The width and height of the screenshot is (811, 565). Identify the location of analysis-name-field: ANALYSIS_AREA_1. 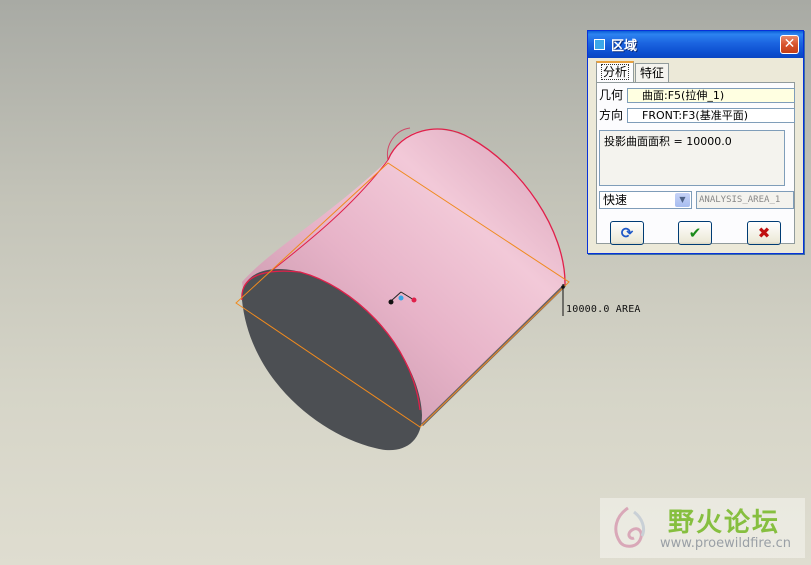
(745, 200).